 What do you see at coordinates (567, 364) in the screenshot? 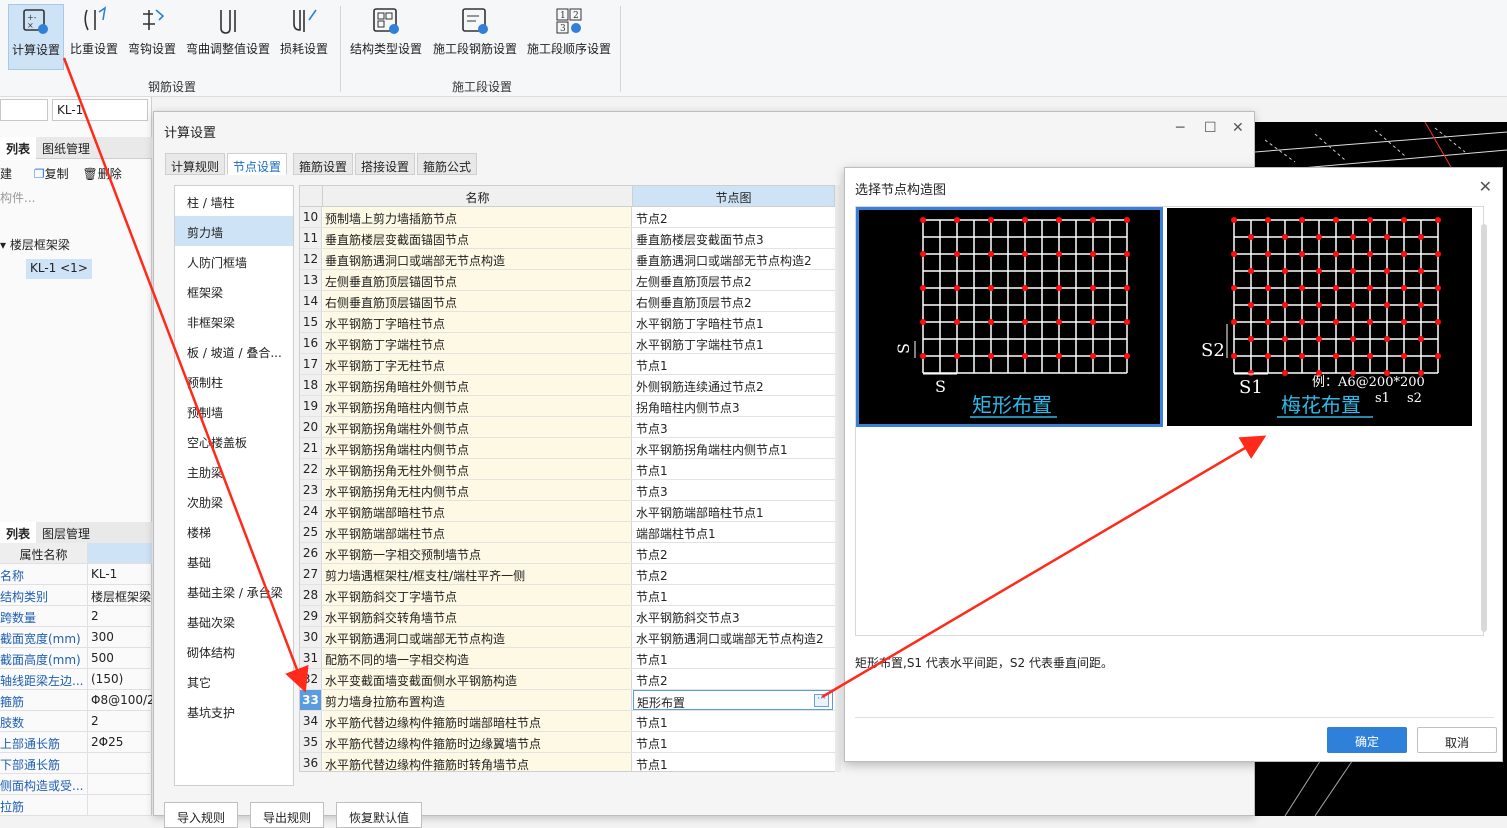
I see `table-row: 17 水平钢筋丁字无柱节点 节点1` at bounding box center [567, 364].